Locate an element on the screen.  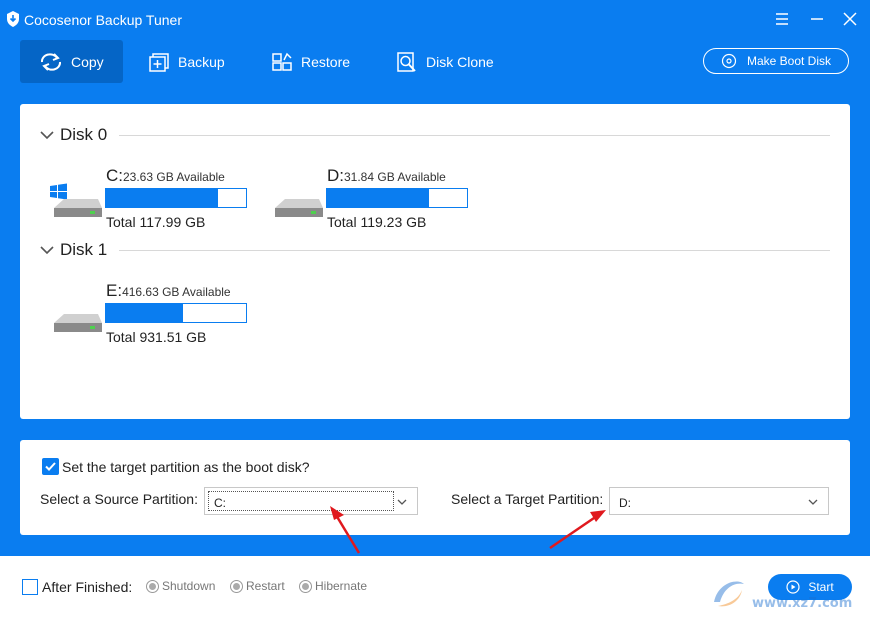
partition-letter: E: is located at coordinates (114, 290).